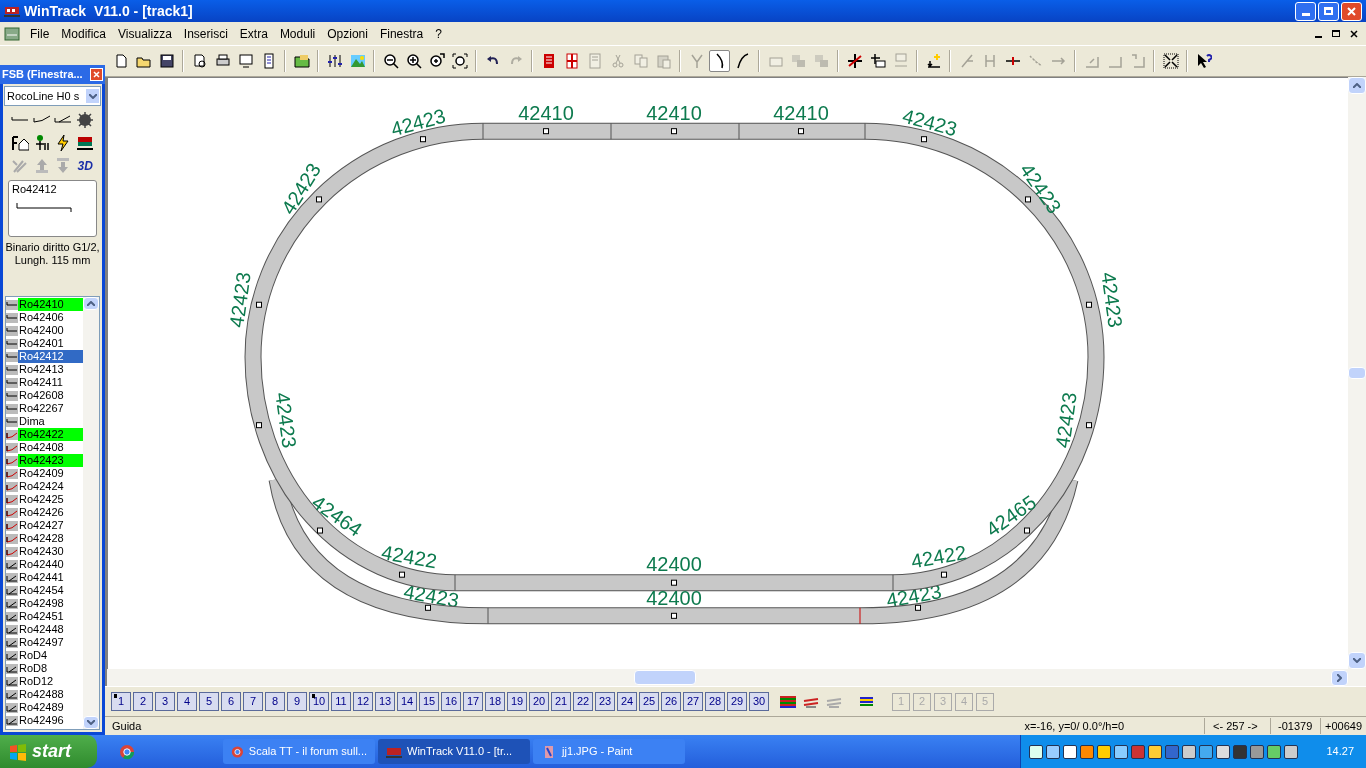  Describe the element at coordinates (50, 642) in the screenshot. I see `catalog-item: Ro42497` at that location.